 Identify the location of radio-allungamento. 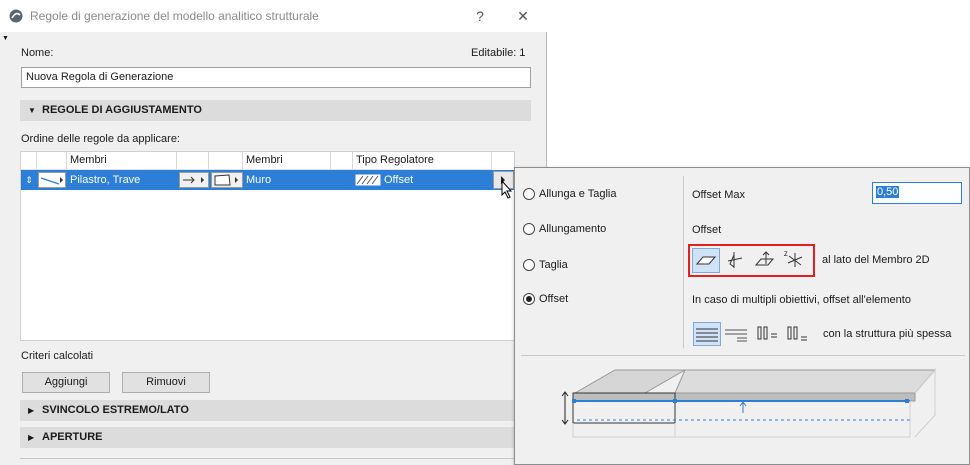
(529, 229).